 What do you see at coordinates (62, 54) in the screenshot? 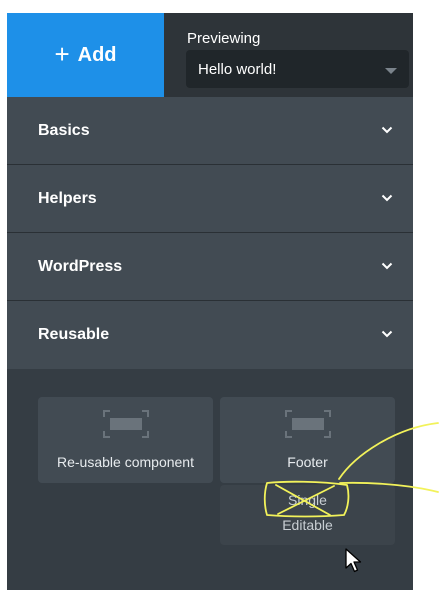
I see `plus-icon: +` at bounding box center [62, 54].